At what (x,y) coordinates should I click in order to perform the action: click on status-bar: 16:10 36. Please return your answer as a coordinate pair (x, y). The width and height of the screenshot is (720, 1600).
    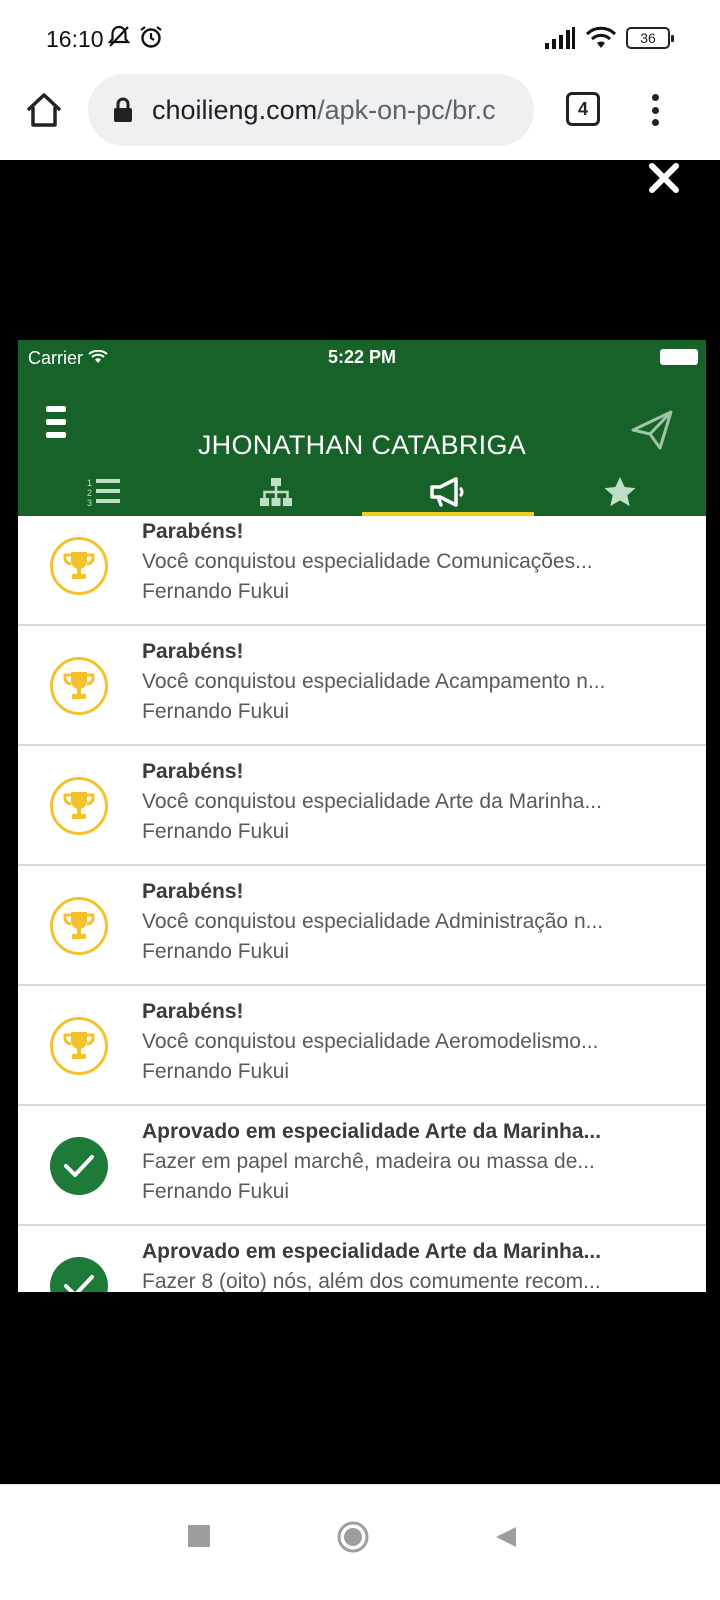
    Looking at the image, I should click on (360, 39).